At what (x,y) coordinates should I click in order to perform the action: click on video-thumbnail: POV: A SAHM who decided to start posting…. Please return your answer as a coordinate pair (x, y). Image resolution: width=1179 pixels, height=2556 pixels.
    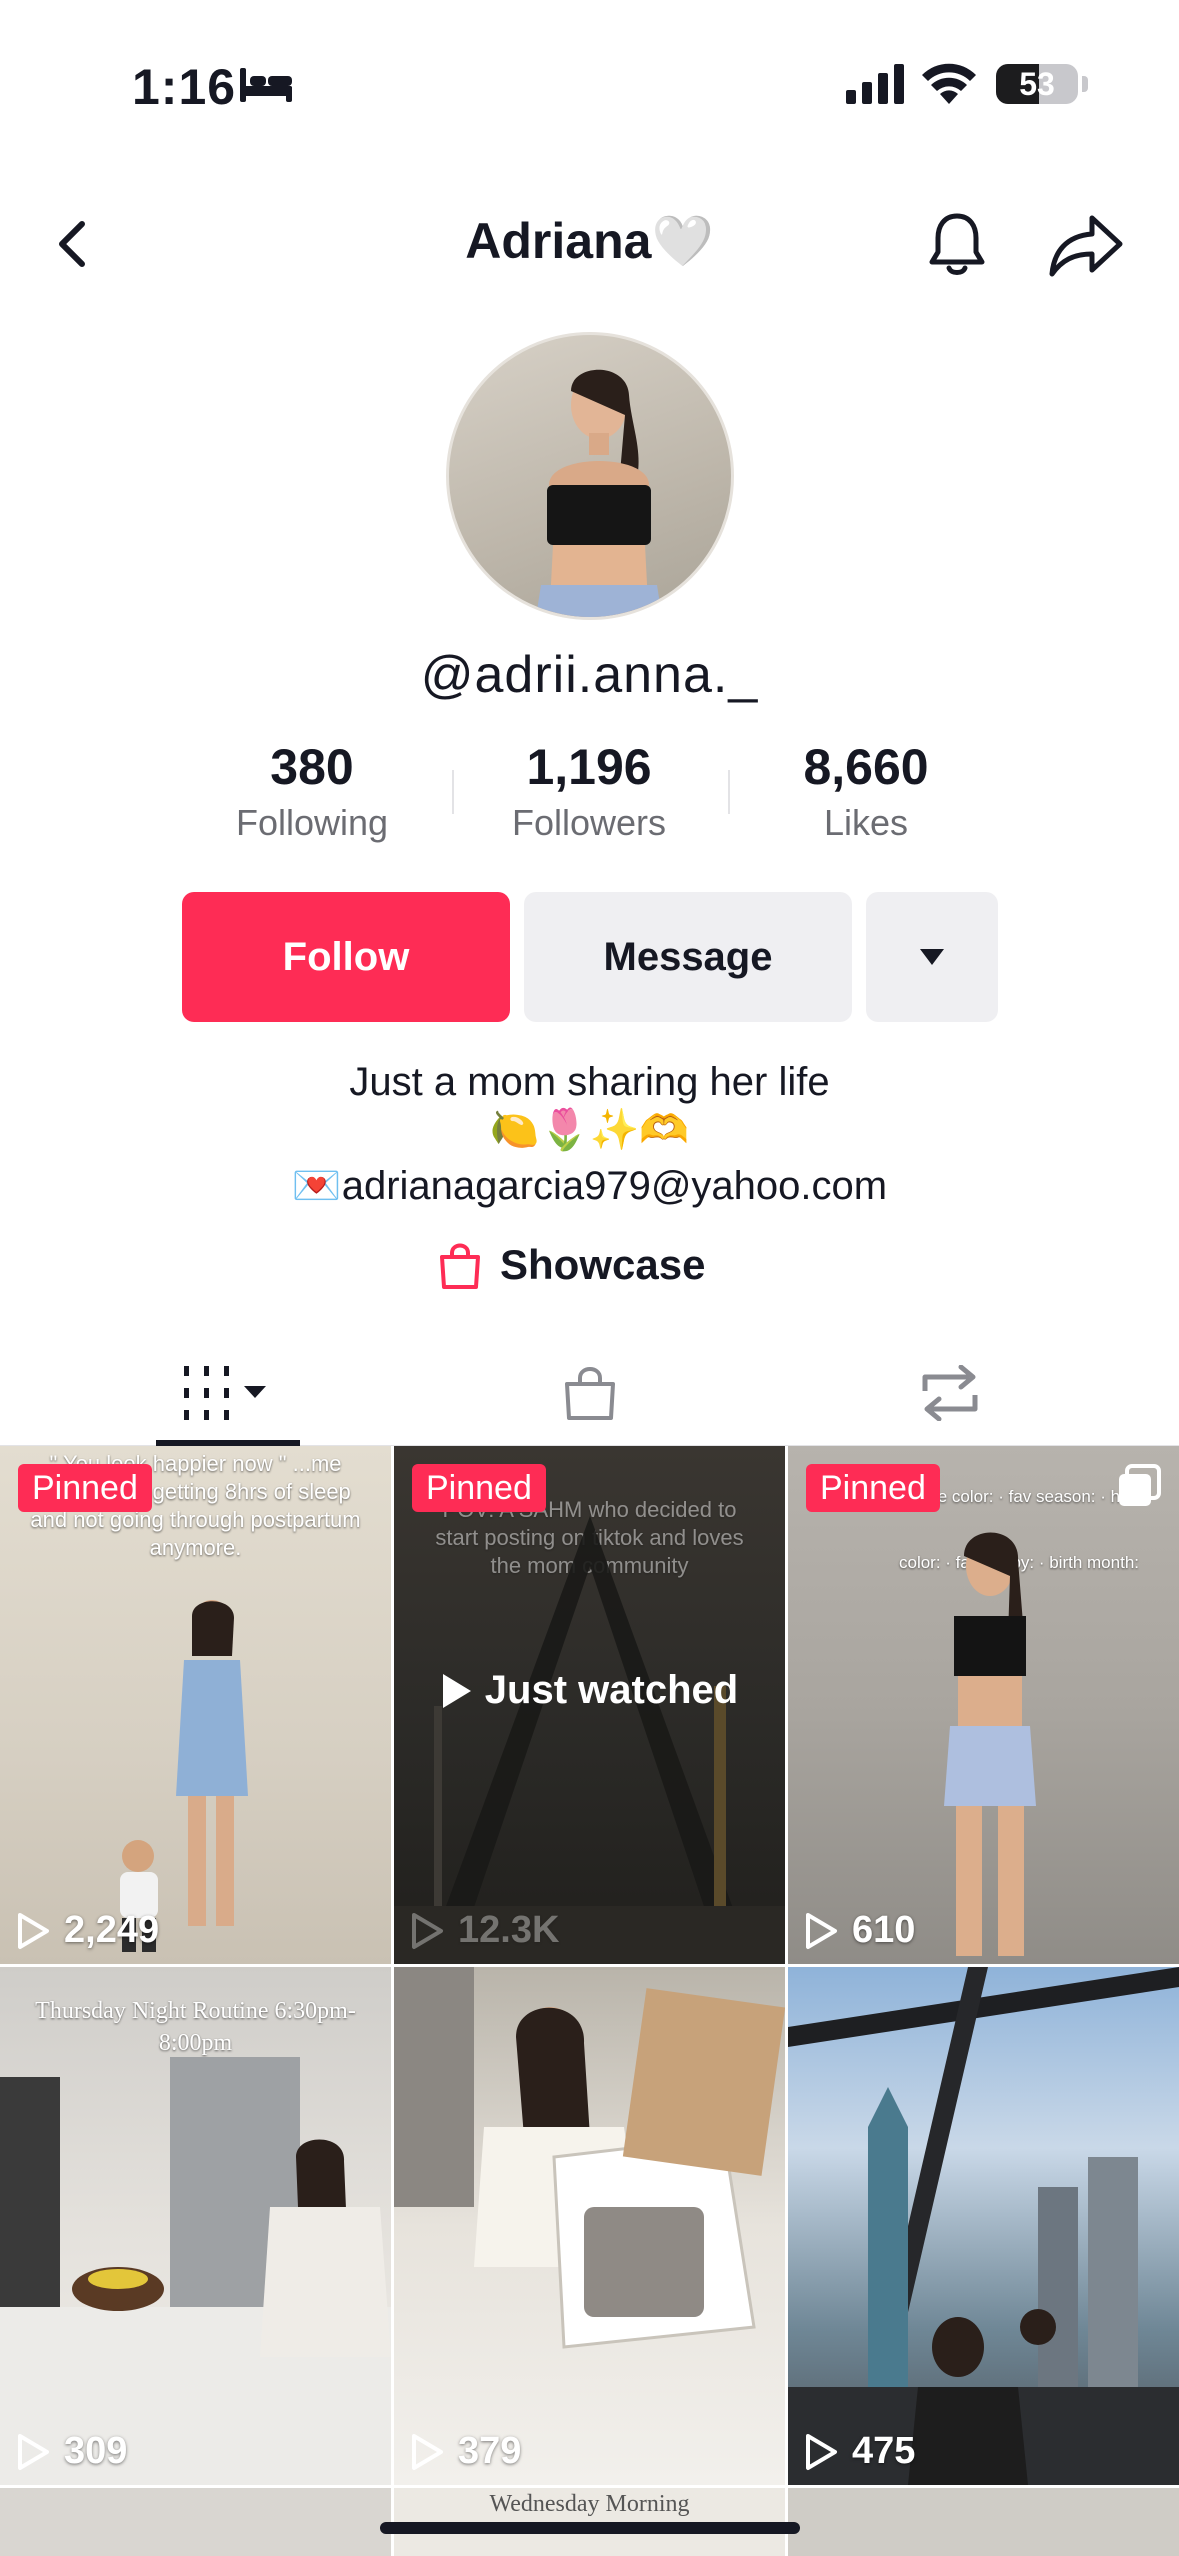
    Looking at the image, I should click on (589, 1705).